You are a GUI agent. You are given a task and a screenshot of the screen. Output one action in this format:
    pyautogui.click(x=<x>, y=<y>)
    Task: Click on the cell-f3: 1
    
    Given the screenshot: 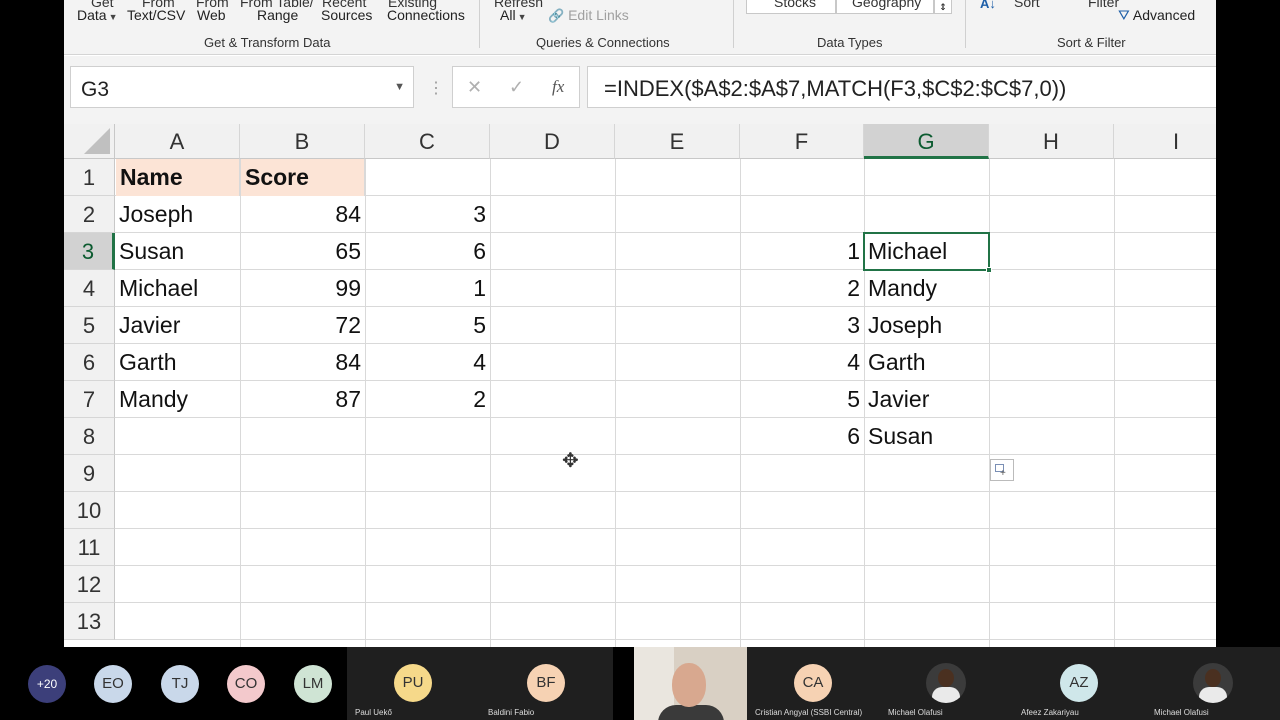 What is the action you would take?
    pyautogui.click(x=802, y=251)
    